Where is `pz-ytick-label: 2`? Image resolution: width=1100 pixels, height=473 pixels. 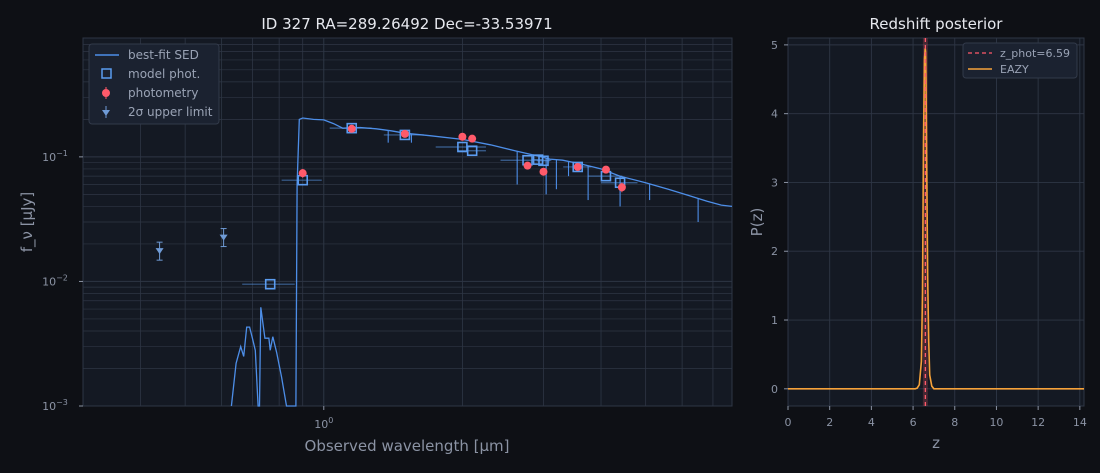 pz-ytick-label: 2 is located at coordinates (774, 251).